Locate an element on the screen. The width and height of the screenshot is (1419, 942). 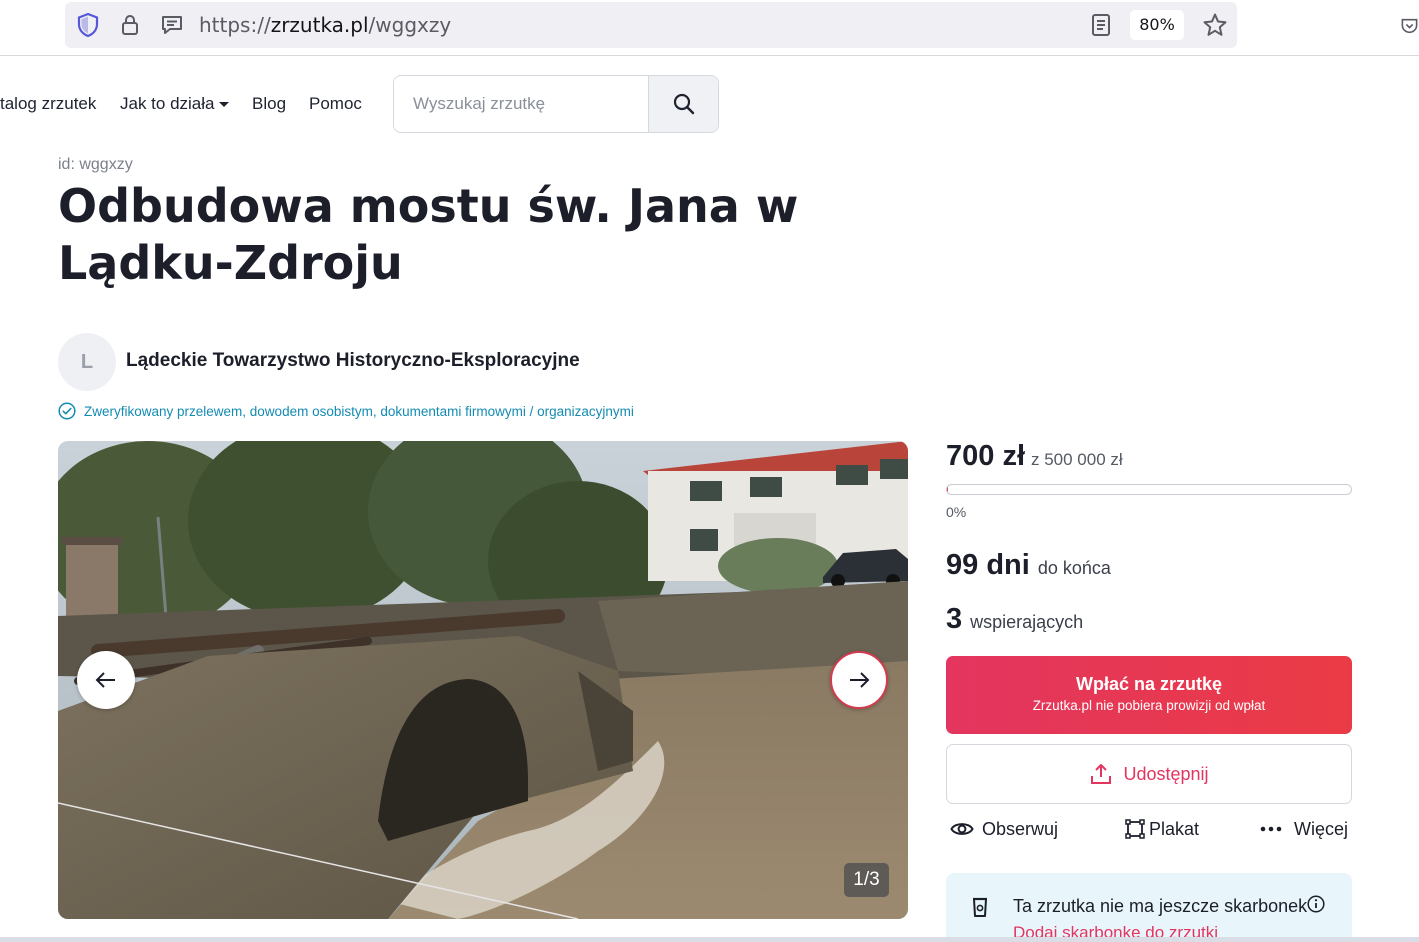
nav-help: Pomoc is located at coordinates (335, 104).